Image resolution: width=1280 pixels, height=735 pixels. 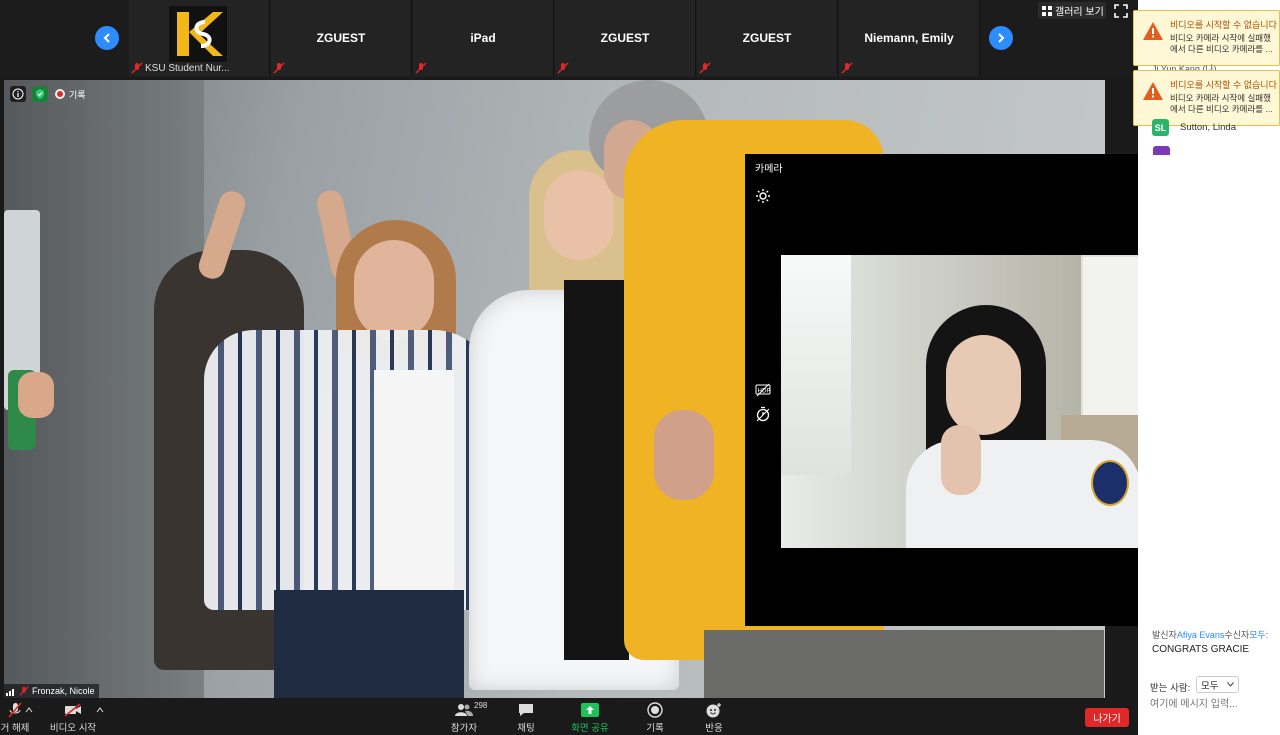 I want to click on from-prefix: 발신자, so click(x=1164, y=635).